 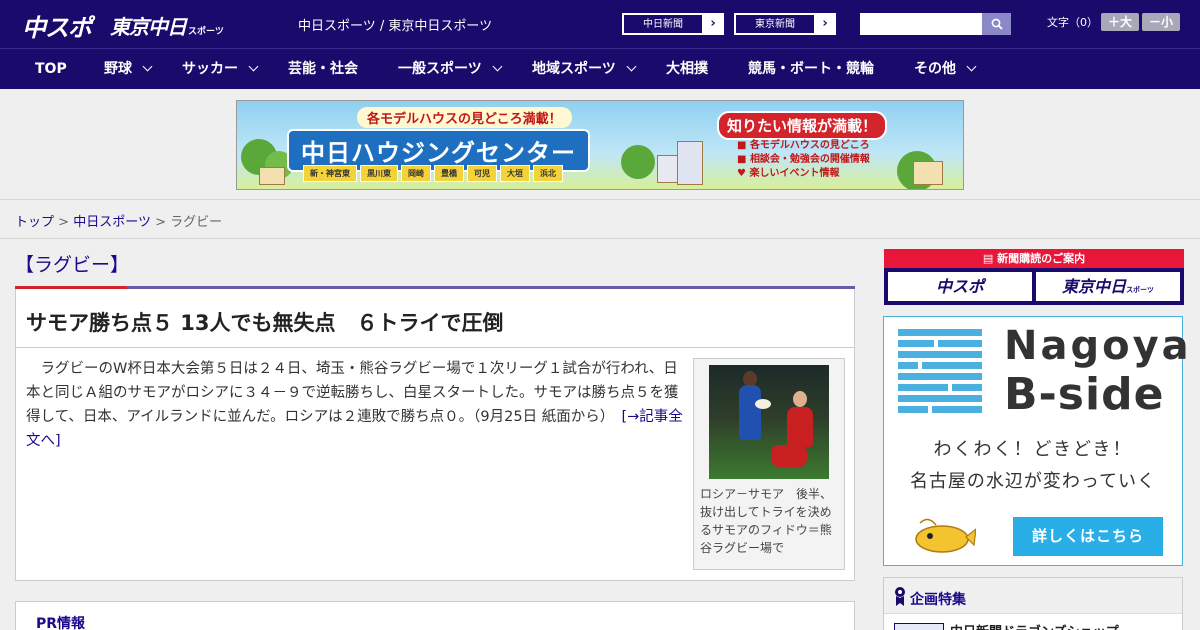 I want to click on search-button, so click(x=996, y=24).